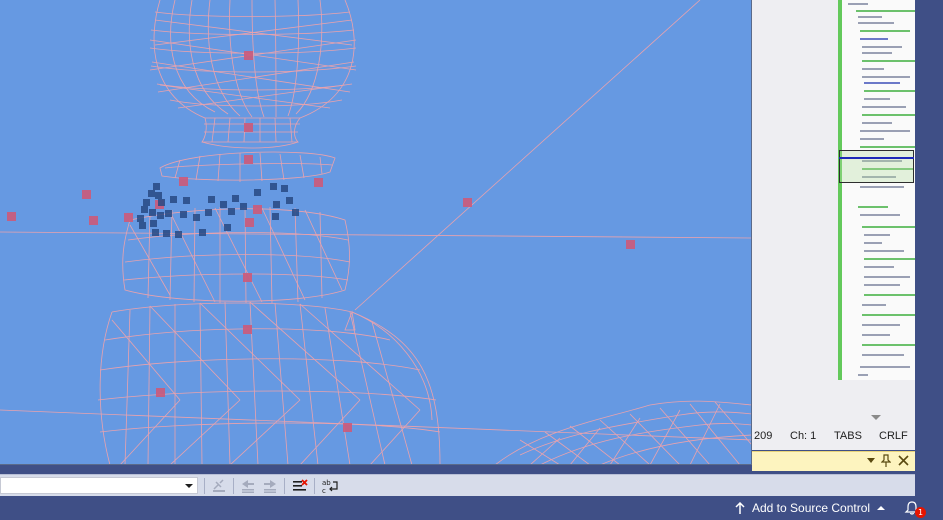  I want to click on column-indicator: Ch: 1, so click(803, 436).